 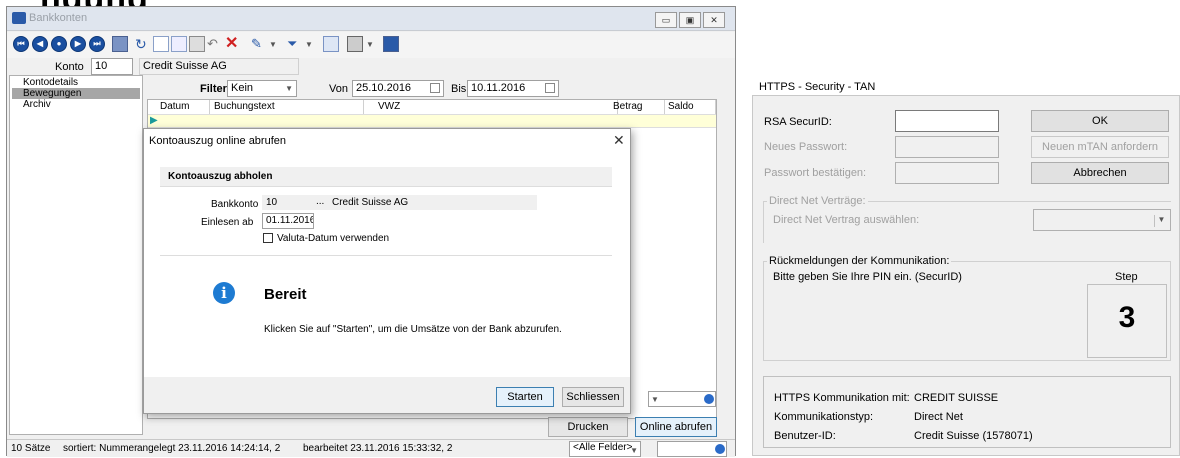 What do you see at coordinates (973, 436) in the screenshot?
I see `benutzer-value: Credit Suisse (1578071)` at bounding box center [973, 436].